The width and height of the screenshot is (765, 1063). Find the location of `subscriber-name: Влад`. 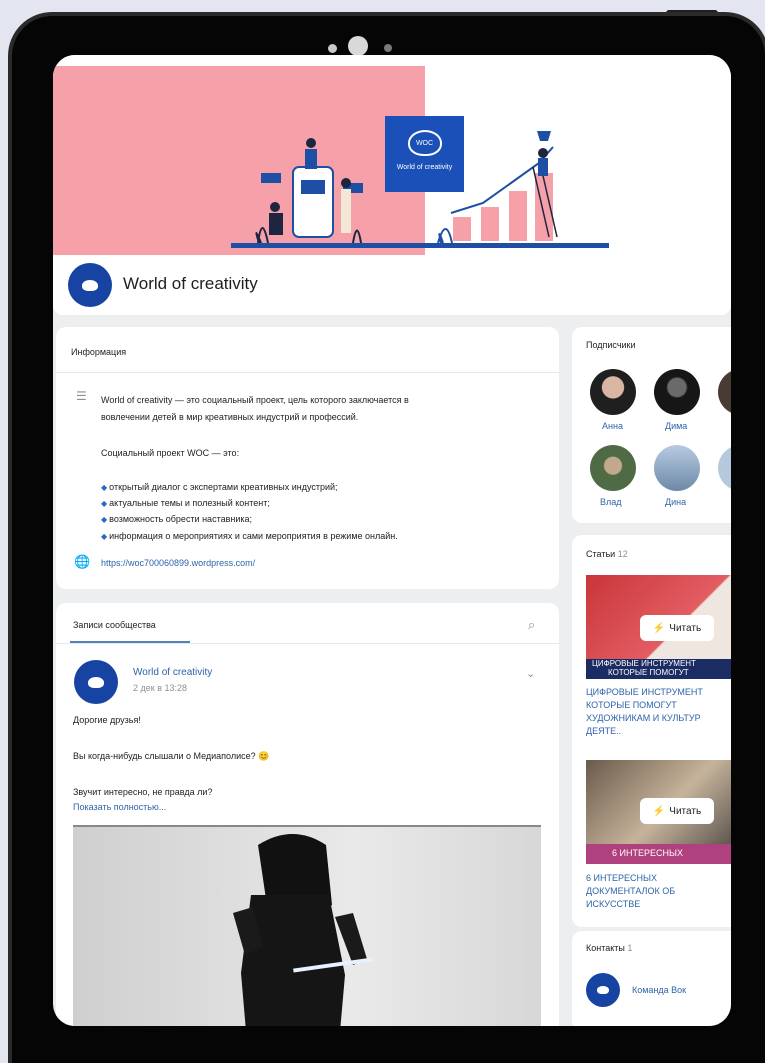

subscriber-name: Влад is located at coordinates (611, 502).